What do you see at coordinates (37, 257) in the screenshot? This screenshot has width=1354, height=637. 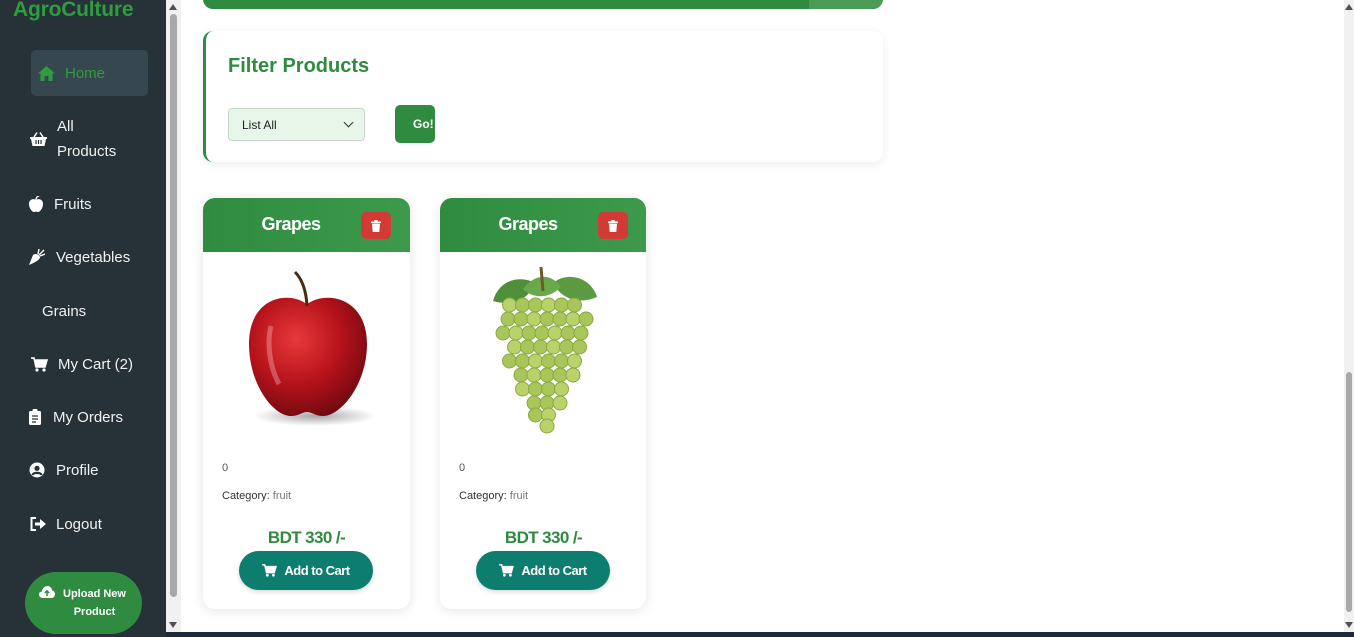 I see `carrot-icon` at bounding box center [37, 257].